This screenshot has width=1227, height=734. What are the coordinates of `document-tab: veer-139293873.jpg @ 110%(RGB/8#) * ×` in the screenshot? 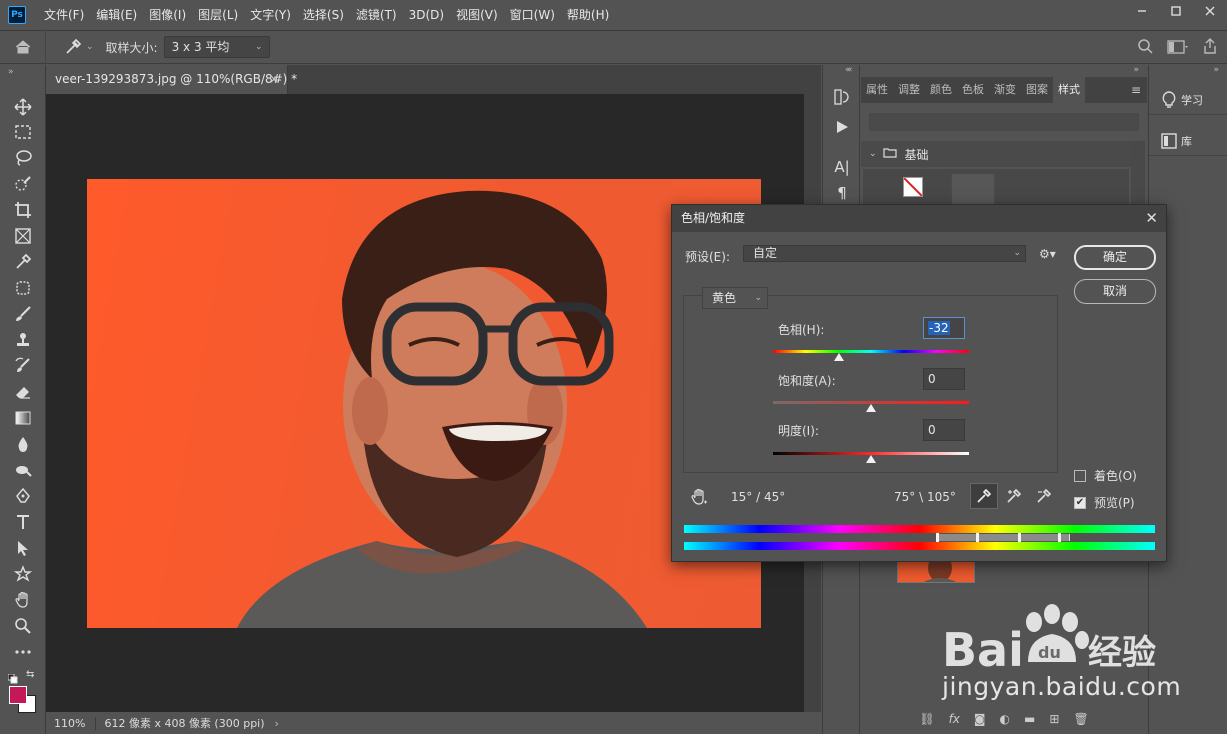 It's located at (171, 79).